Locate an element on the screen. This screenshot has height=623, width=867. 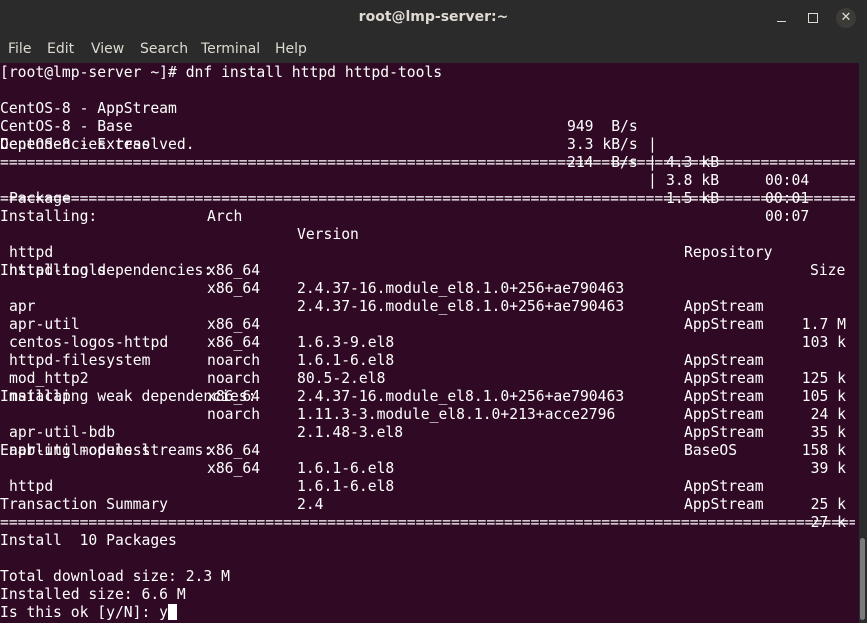
title-bar: root@lmp-server:~ ✕ is located at coordinates (433, 18).